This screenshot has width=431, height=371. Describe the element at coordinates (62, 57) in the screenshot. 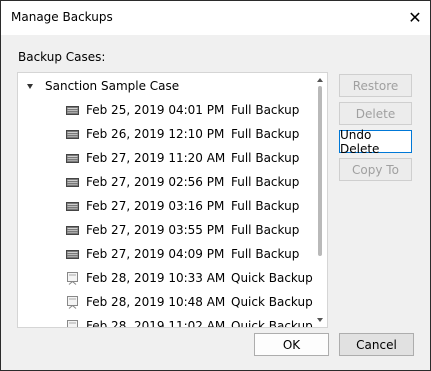

I see `backup-cases-label: Backup Cases:` at that location.